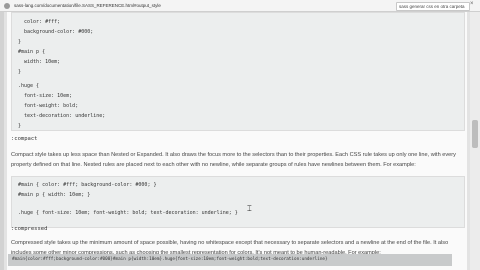 Image resolution: width=480 pixels, height=270 pixels. What do you see at coordinates (48, 106) in the screenshot?
I see `code-line: font-weight: bold;` at bounding box center [48, 106].